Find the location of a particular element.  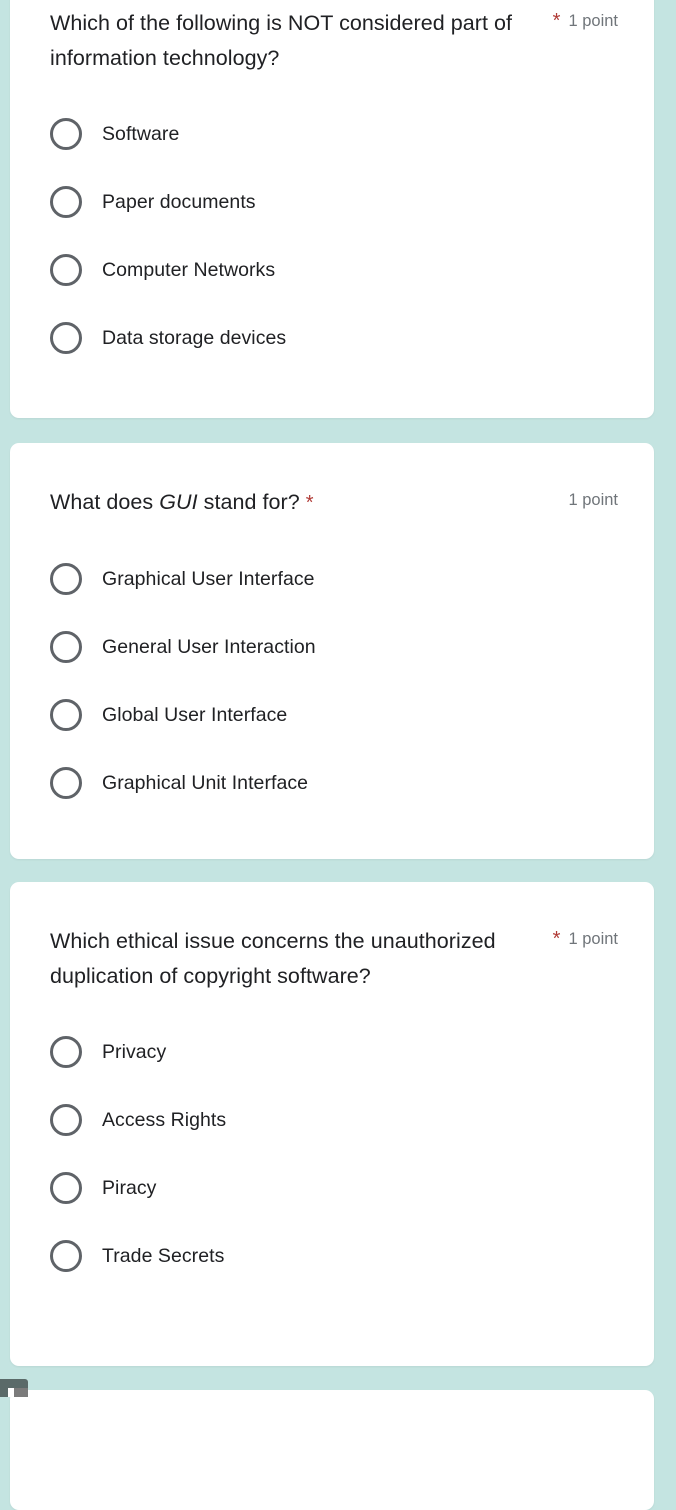

option-label: Piracy is located at coordinates (129, 1188).